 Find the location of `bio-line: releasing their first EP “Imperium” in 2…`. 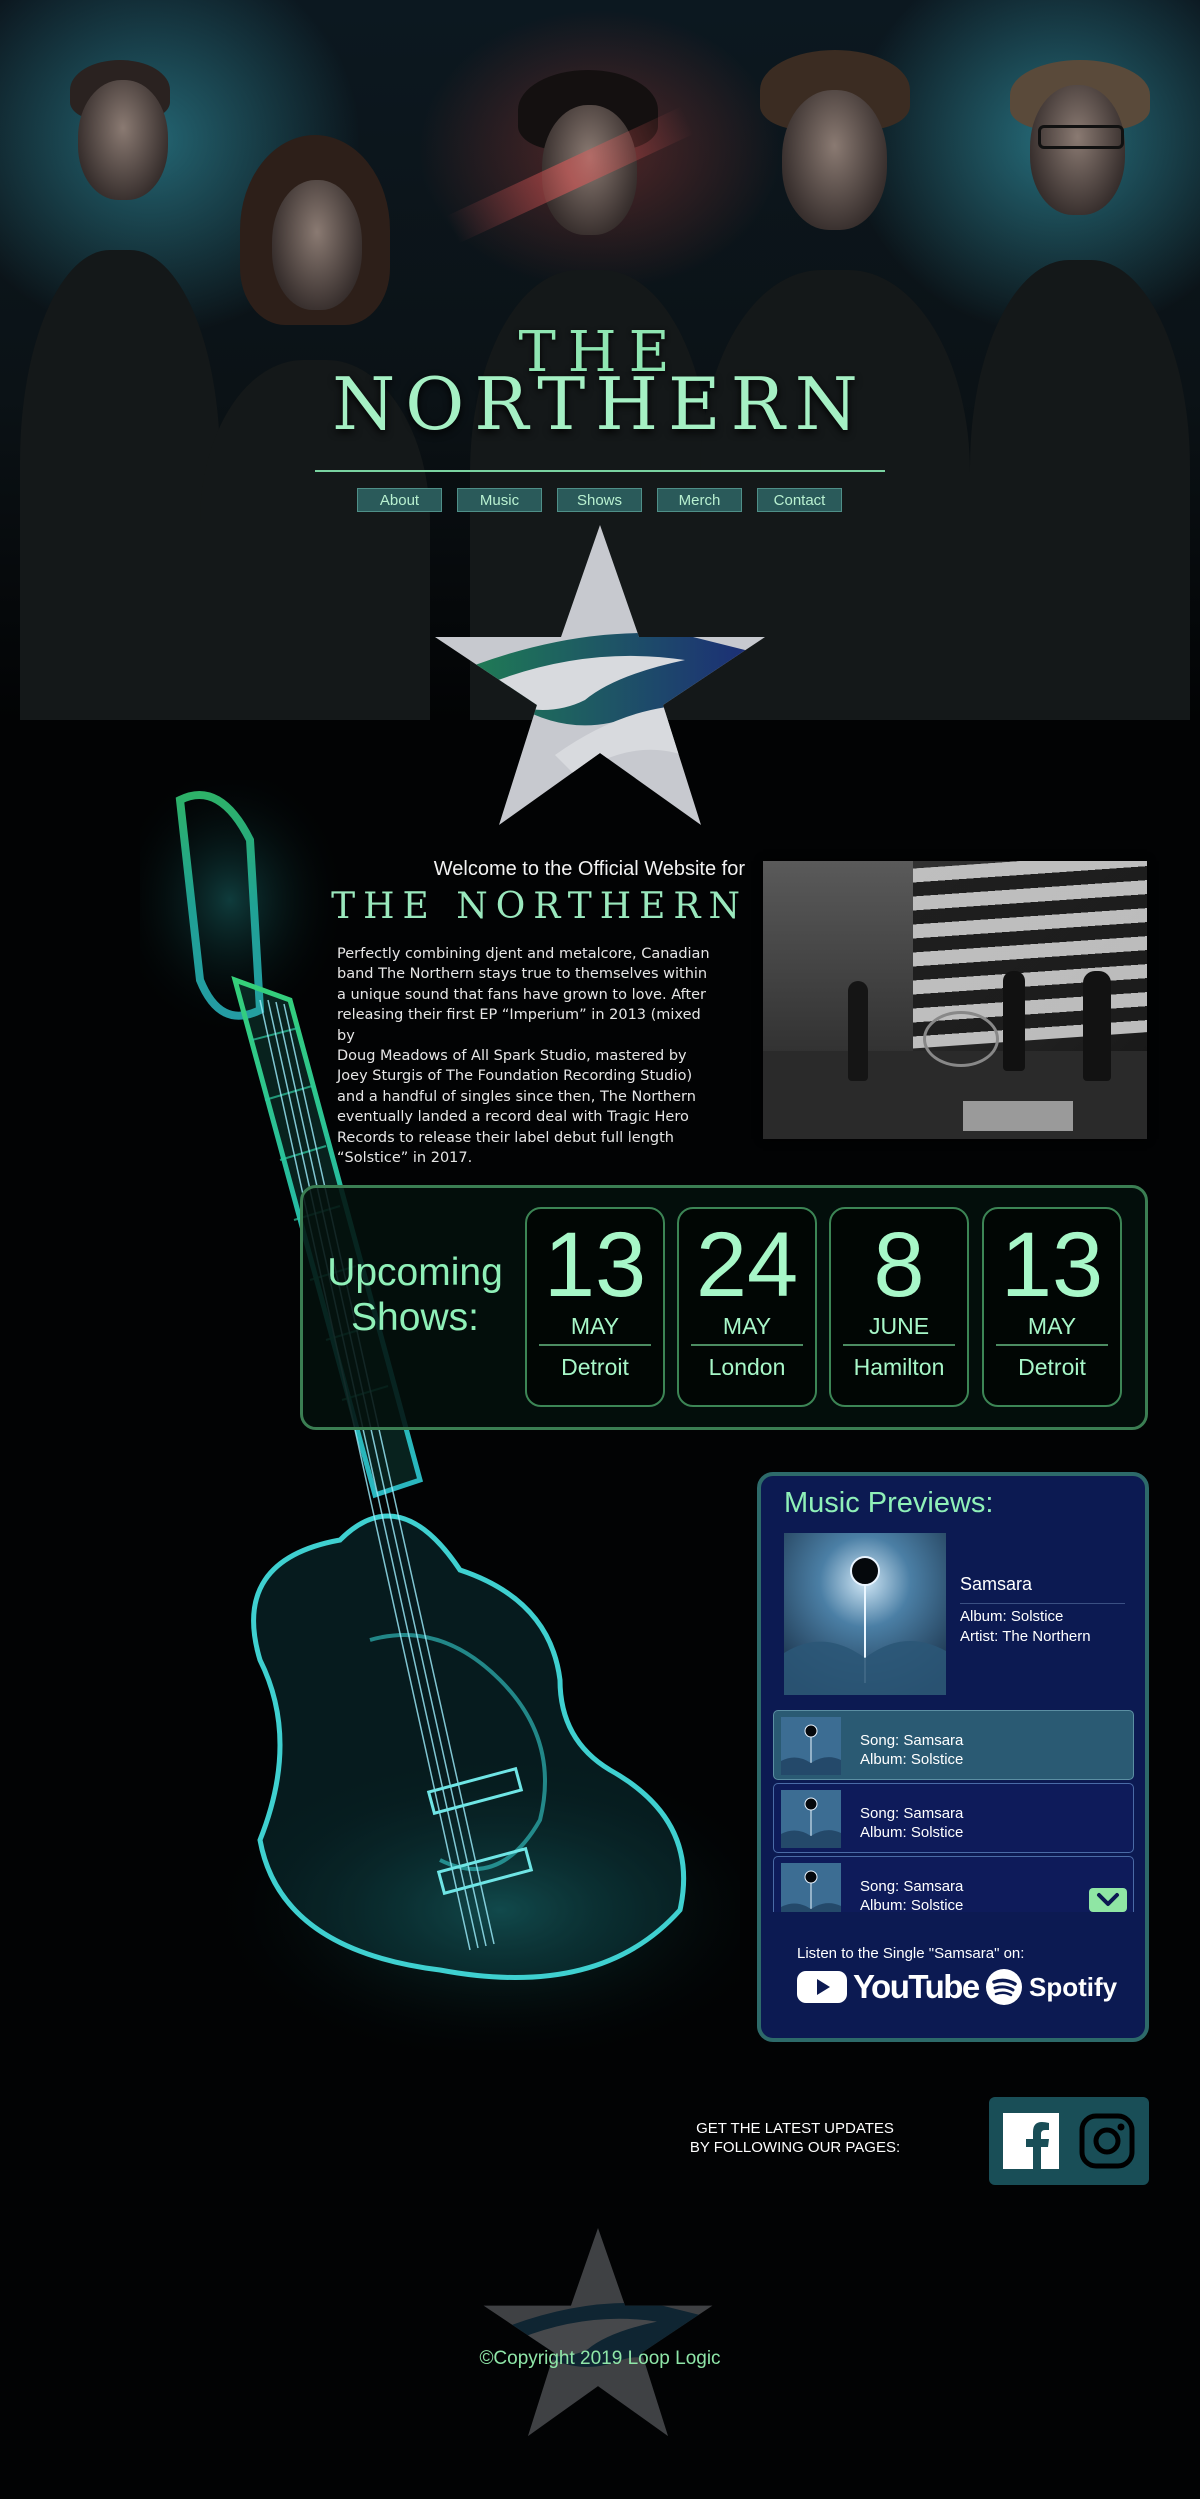

bio-line: releasing their first EP “Imperium” in 2… is located at coordinates (519, 1025).